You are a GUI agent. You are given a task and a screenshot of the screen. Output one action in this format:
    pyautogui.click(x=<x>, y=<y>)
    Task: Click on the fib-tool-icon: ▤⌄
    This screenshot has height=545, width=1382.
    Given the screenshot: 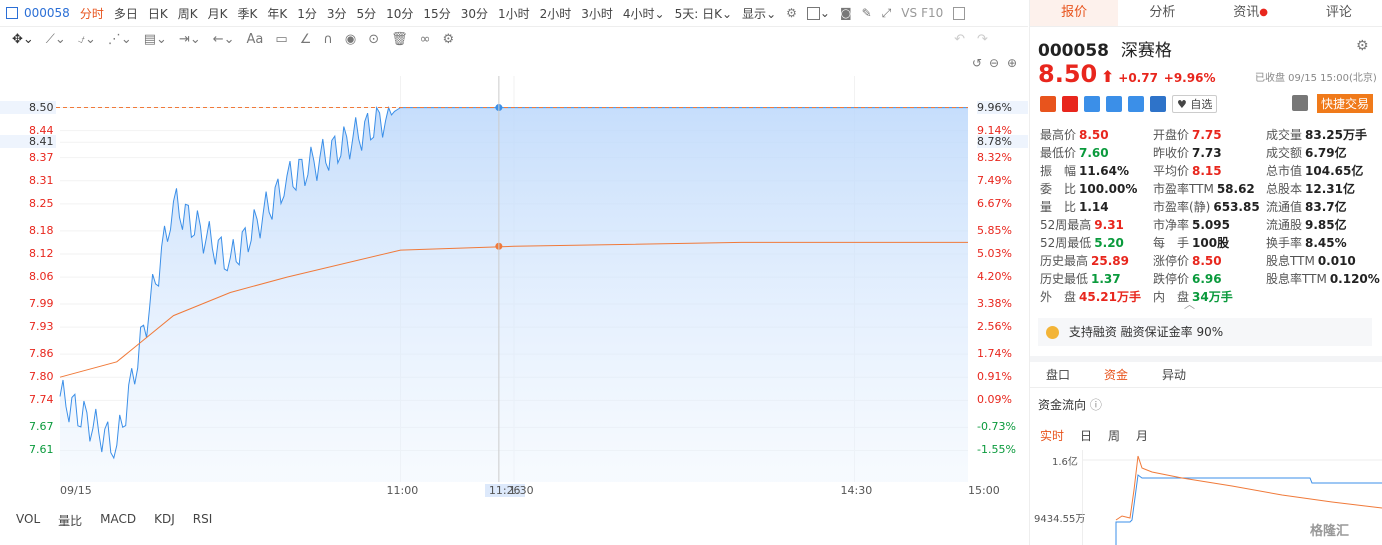 What is the action you would take?
    pyautogui.click(x=155, y=39)
    